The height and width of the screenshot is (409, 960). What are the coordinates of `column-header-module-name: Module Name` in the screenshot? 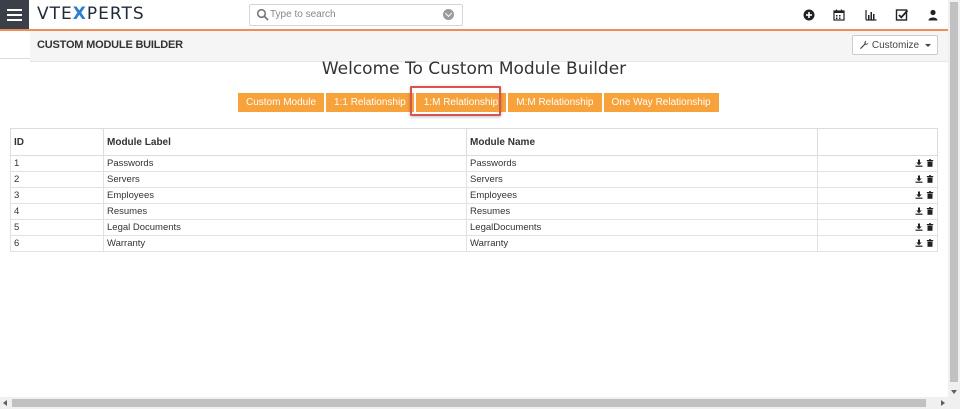 It's located at (642, 142).